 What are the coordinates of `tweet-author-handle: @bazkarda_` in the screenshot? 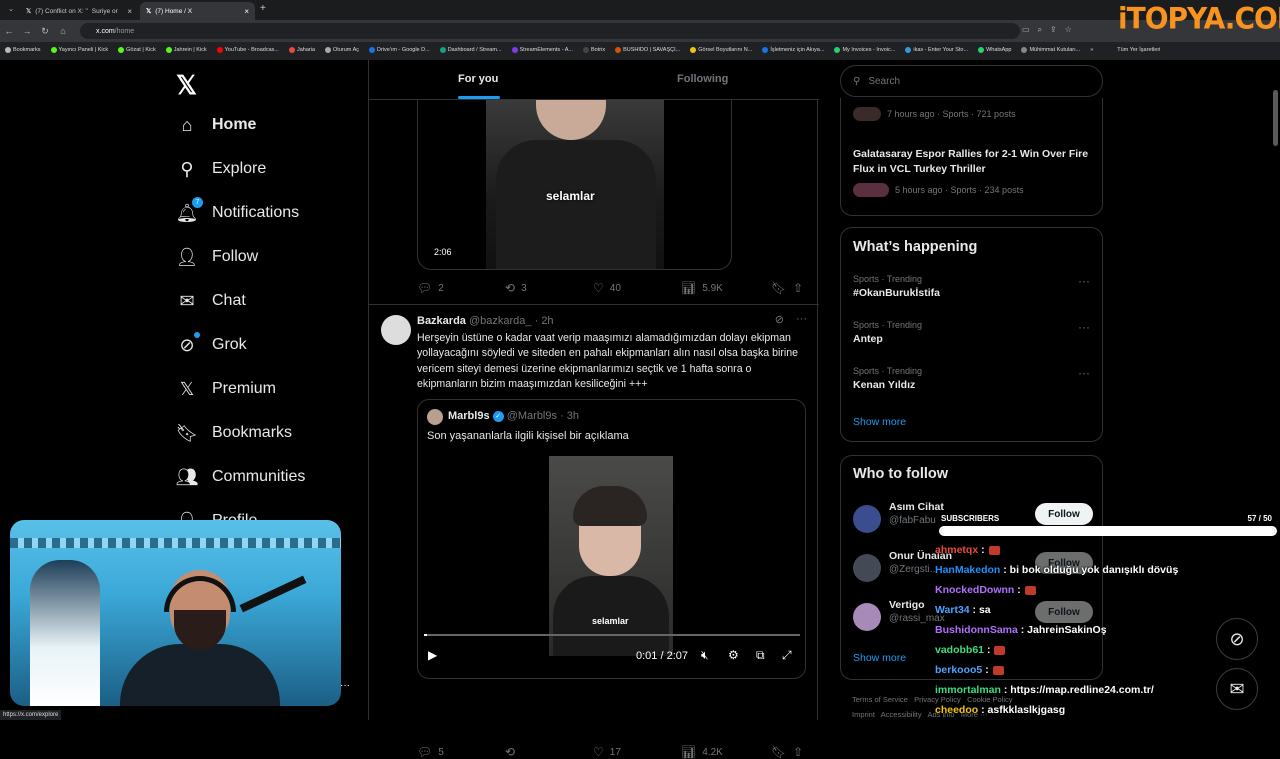 It's located at (500, 321).